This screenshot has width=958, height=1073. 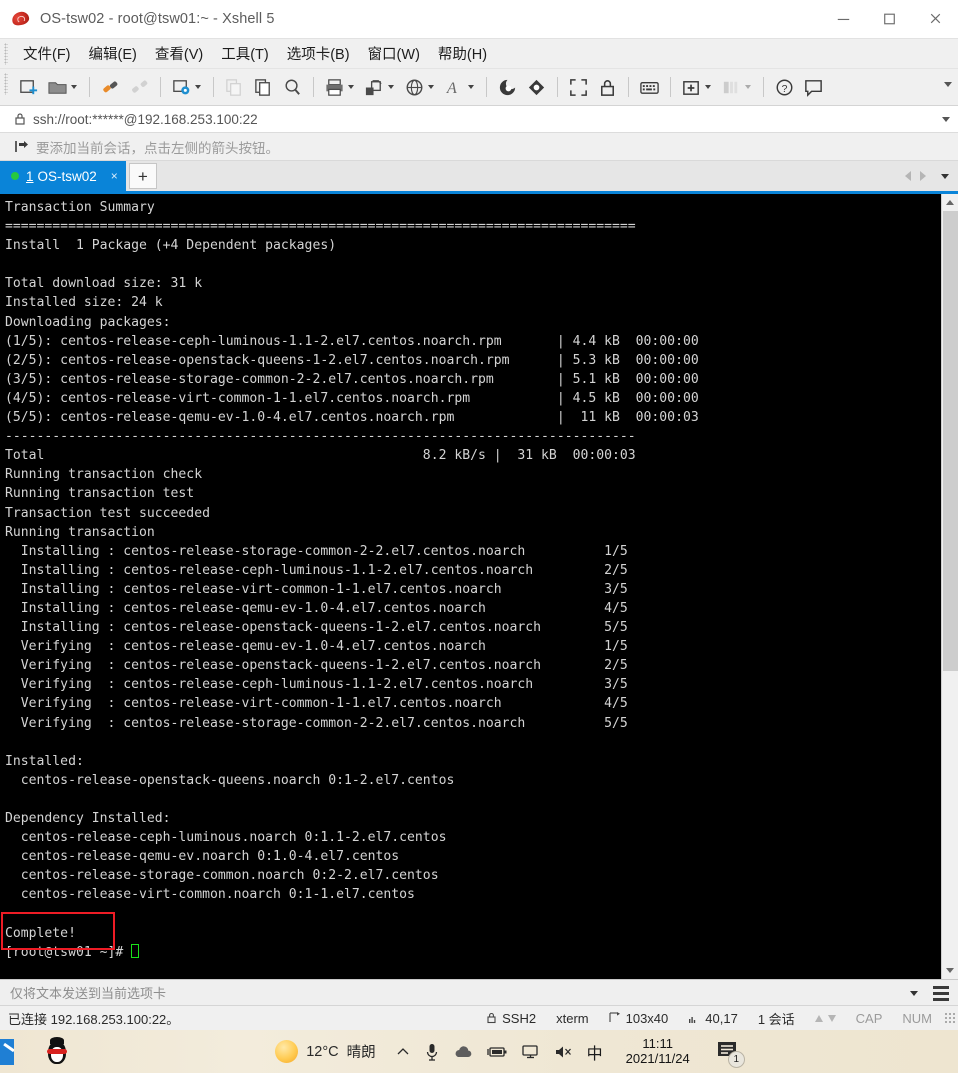 What do you see at coordinates (697, 87) in the screenshot?
I see `add-to-folder-icon` at bounding box center [697, 87].